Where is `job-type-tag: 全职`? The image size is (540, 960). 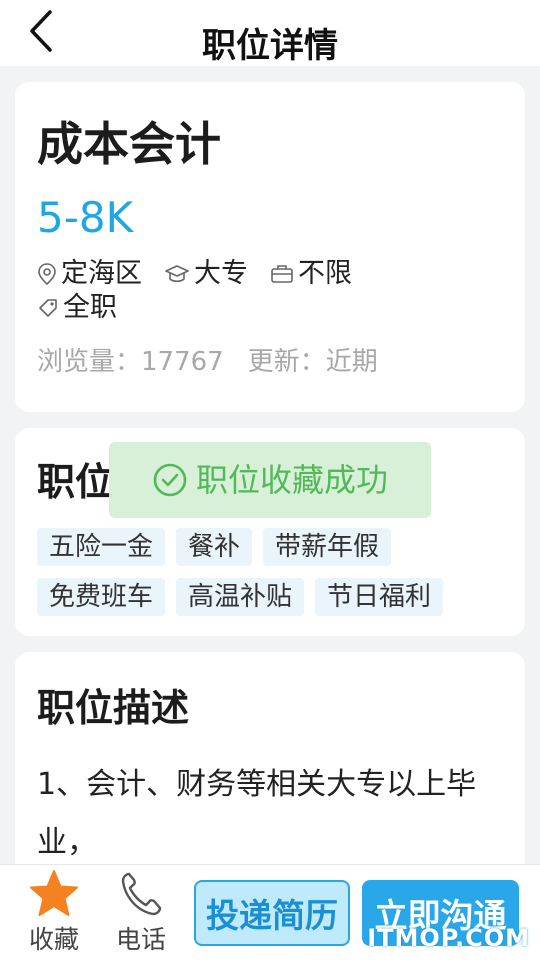 job-type-tag: 全职 is located at coordinates (77, 308).